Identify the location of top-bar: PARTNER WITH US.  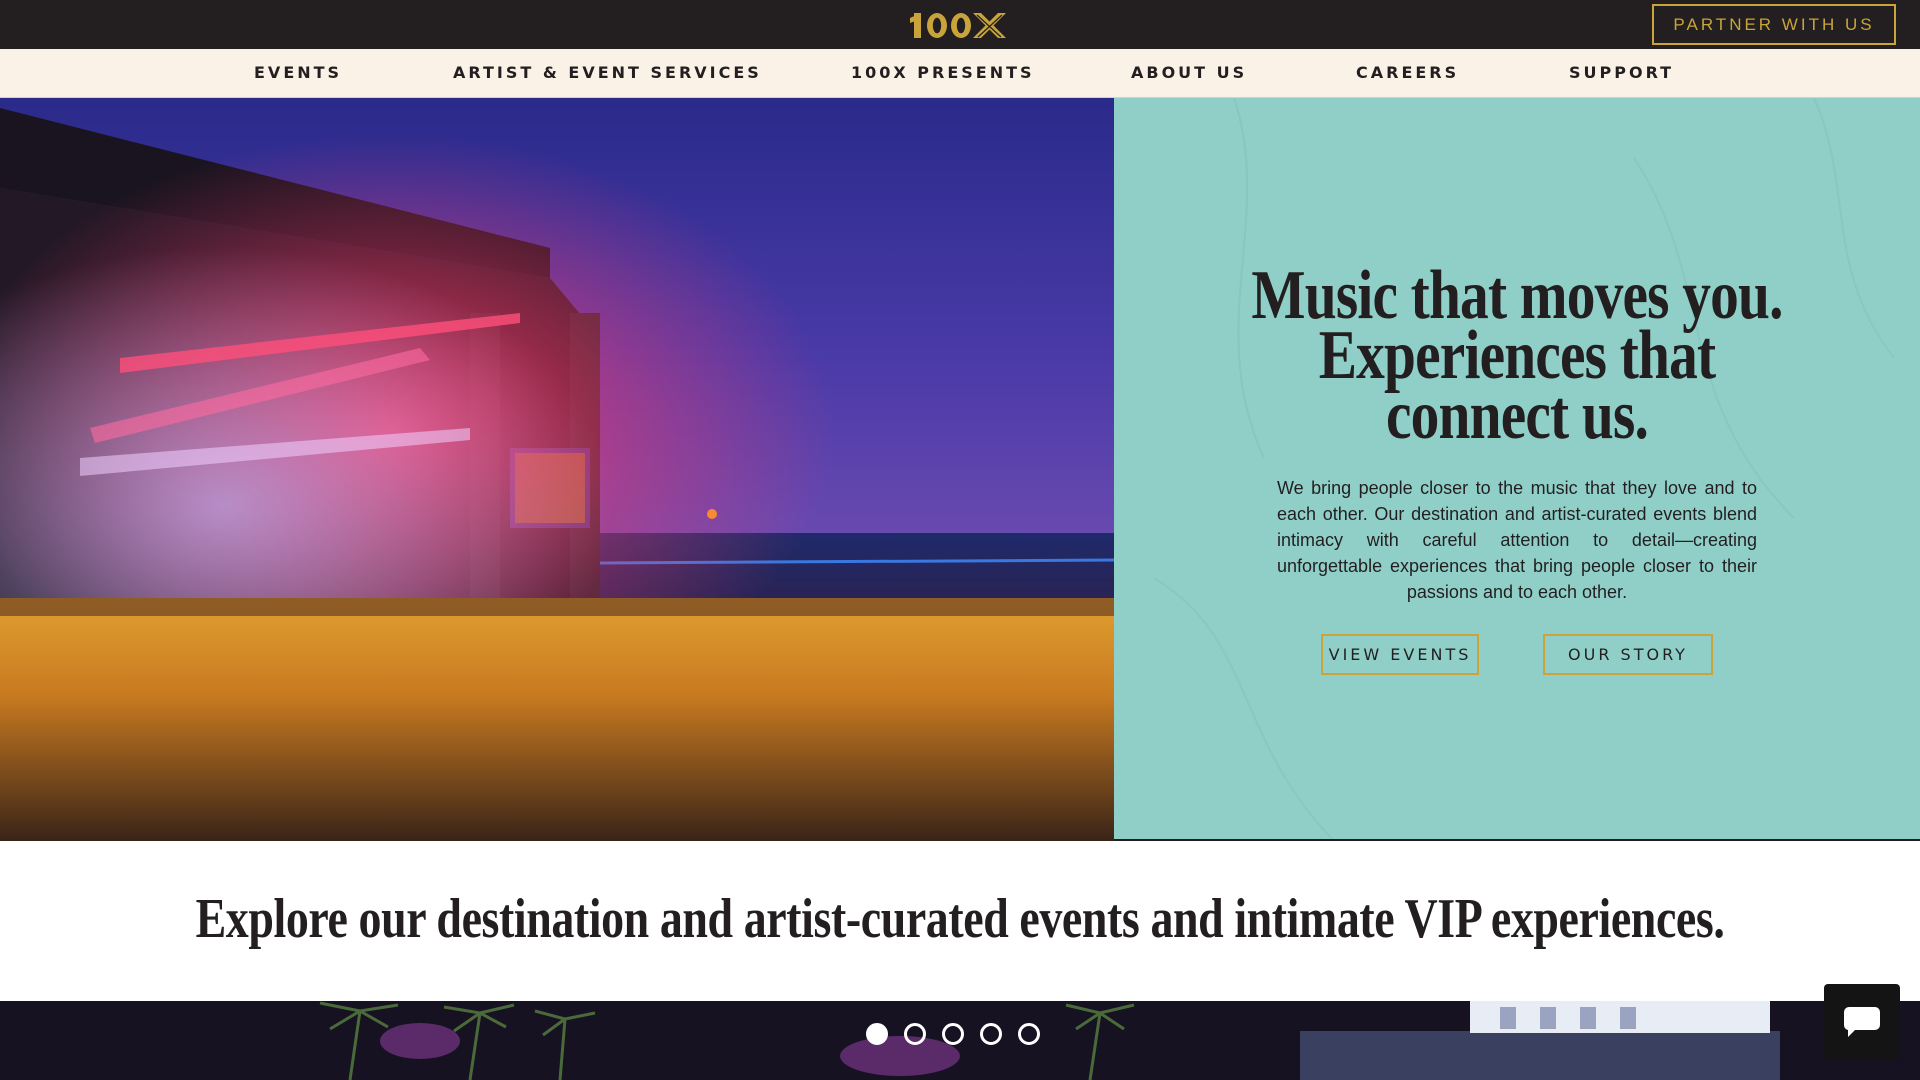
(960, 24).